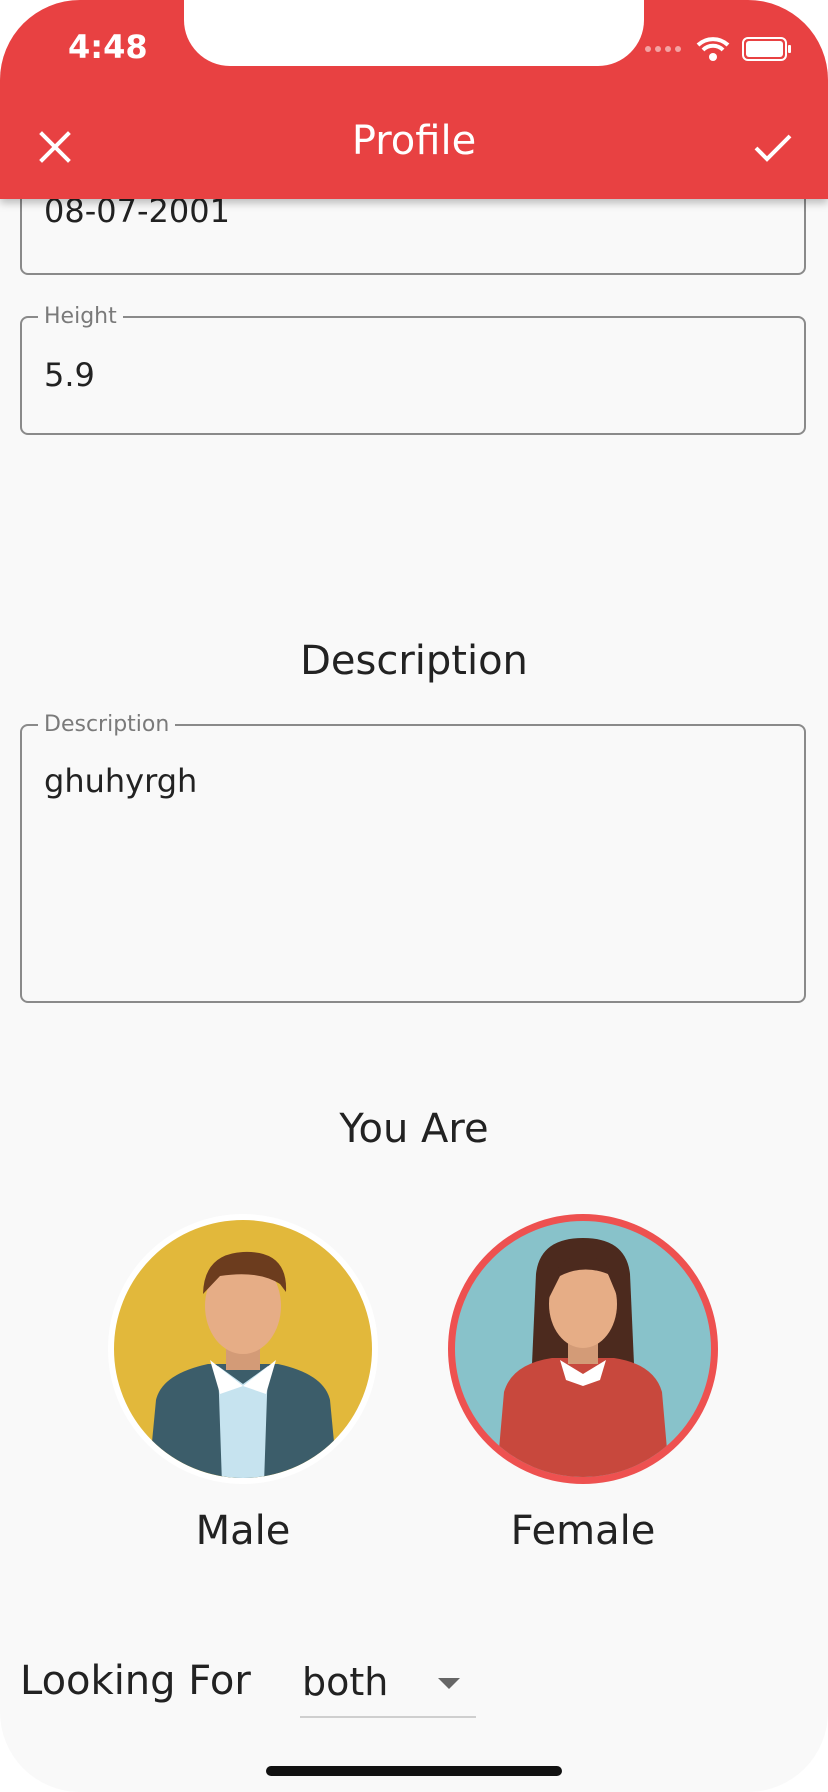  I want to click on status-icons, so click(718, 49).